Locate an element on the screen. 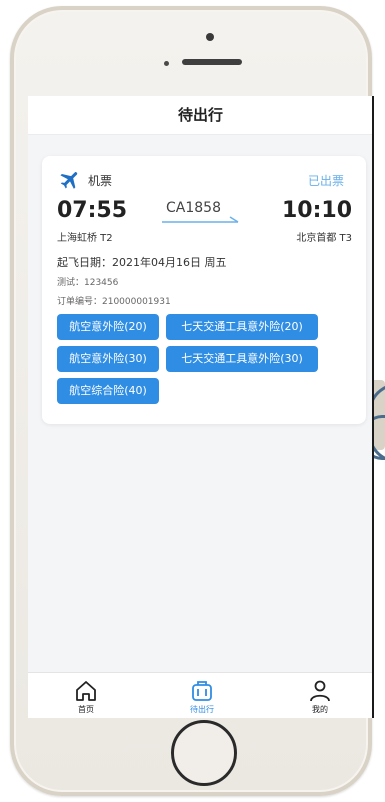 The height and width of the screenshot is (802, 385). insurance-button: 航空意外险(30) is located at coordinates (108, 359).